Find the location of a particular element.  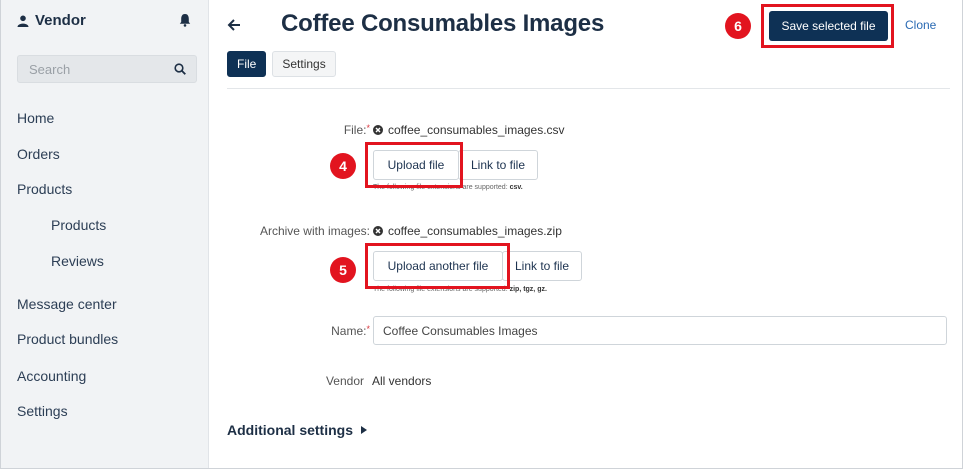

back-arrow-icon is located at coordinates (234, 25).